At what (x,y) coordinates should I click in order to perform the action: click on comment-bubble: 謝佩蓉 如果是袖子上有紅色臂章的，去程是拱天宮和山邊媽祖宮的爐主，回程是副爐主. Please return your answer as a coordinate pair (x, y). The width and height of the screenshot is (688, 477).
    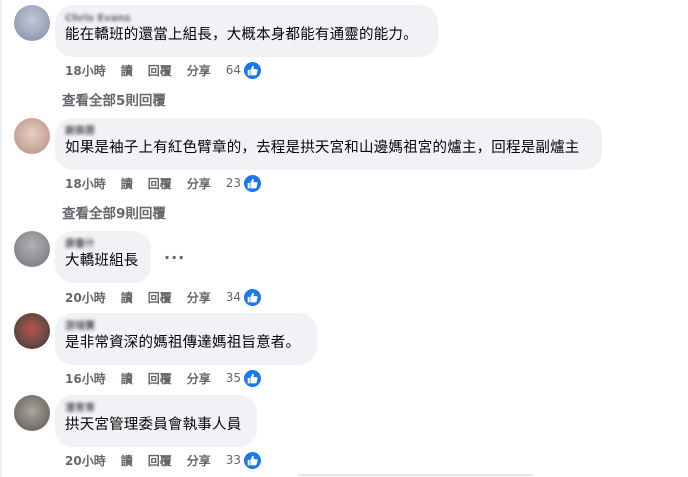
    Looking at the image, I should click on (328, 144).